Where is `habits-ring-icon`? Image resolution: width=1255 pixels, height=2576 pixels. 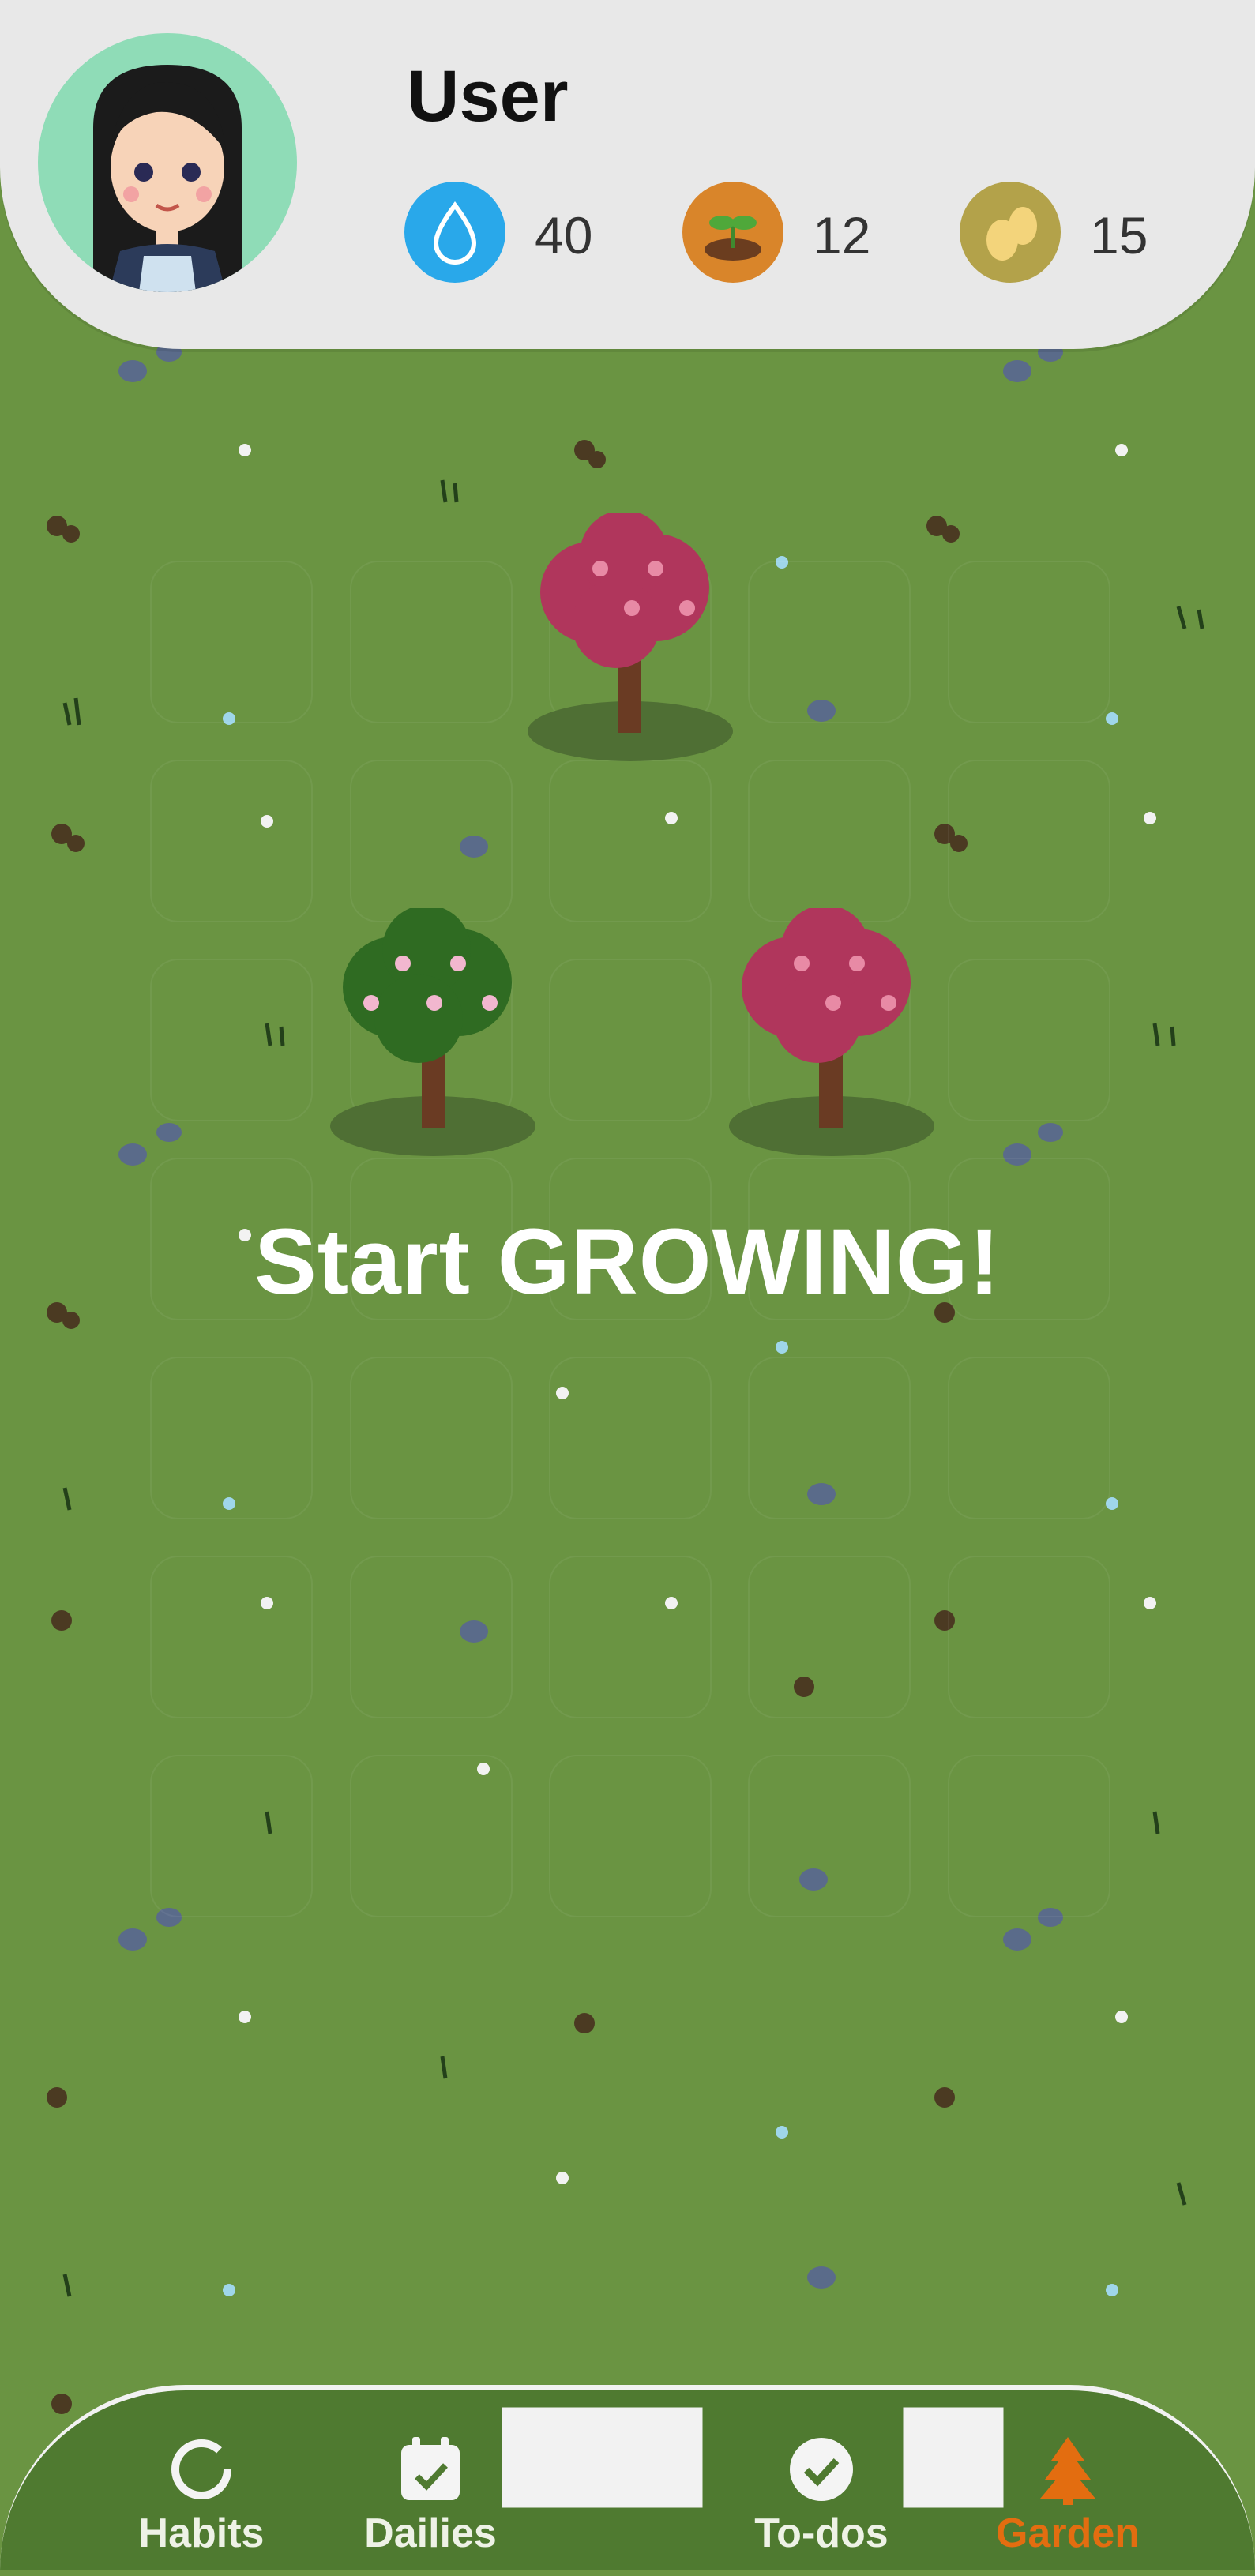 habits-ring-icon is located at coordinates (201, 2469).